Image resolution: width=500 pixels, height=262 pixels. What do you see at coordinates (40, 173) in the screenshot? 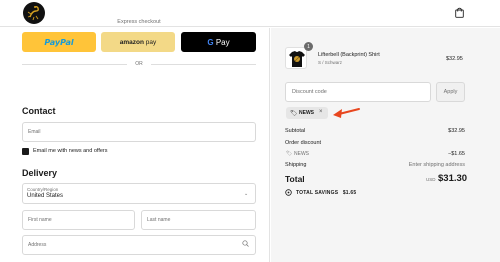
I see `delivery-heading: Delivery` at bounding box center [40, 173].